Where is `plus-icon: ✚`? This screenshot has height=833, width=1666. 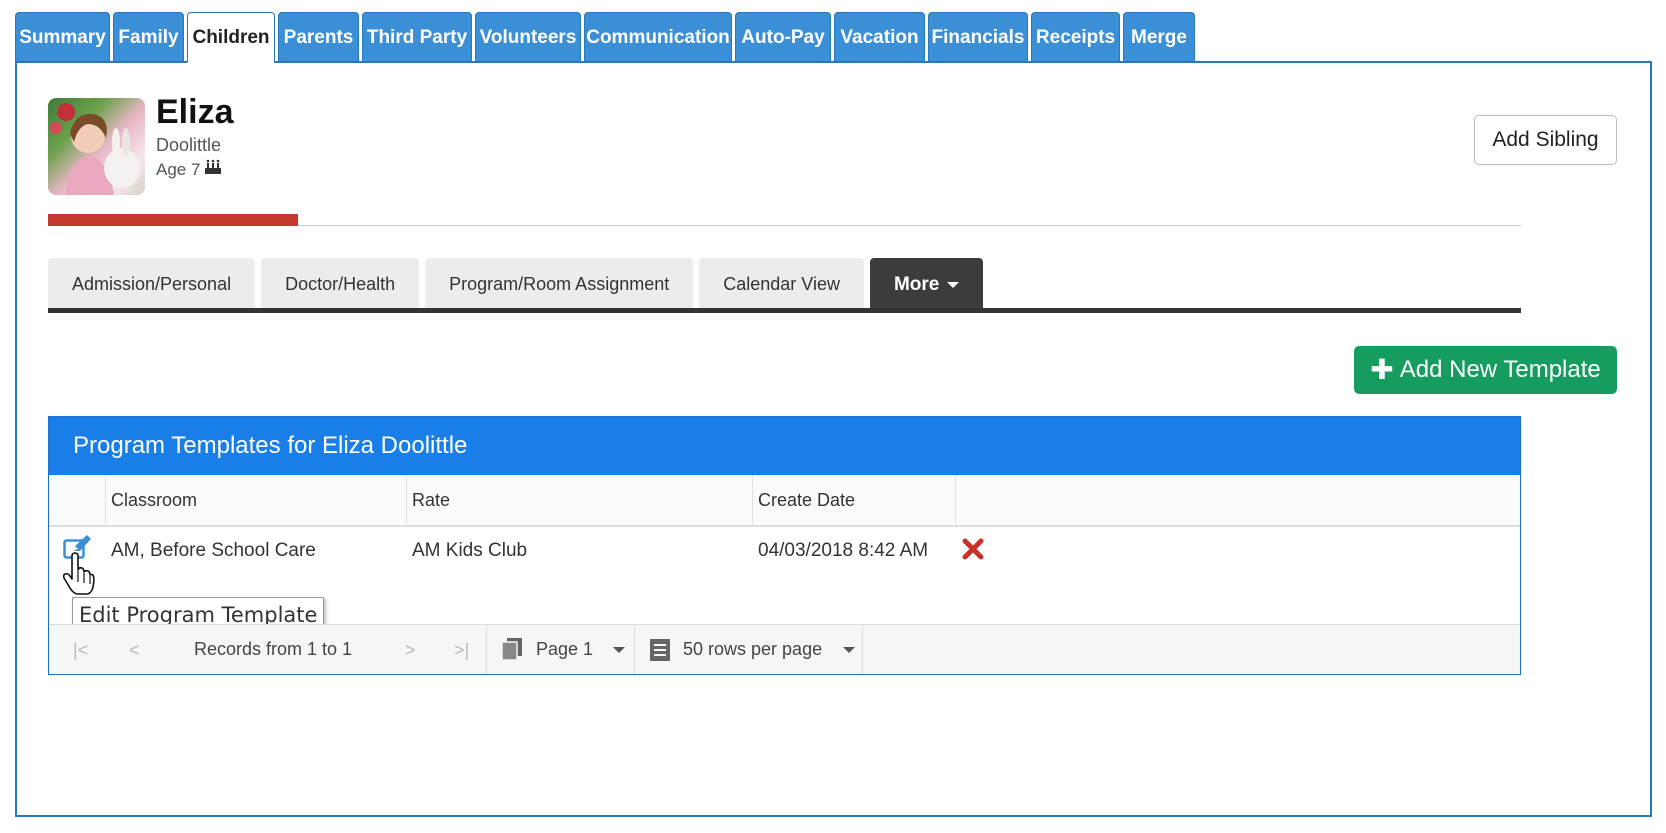
plus-icon: ✚ is located at coordinates (1382, 369).